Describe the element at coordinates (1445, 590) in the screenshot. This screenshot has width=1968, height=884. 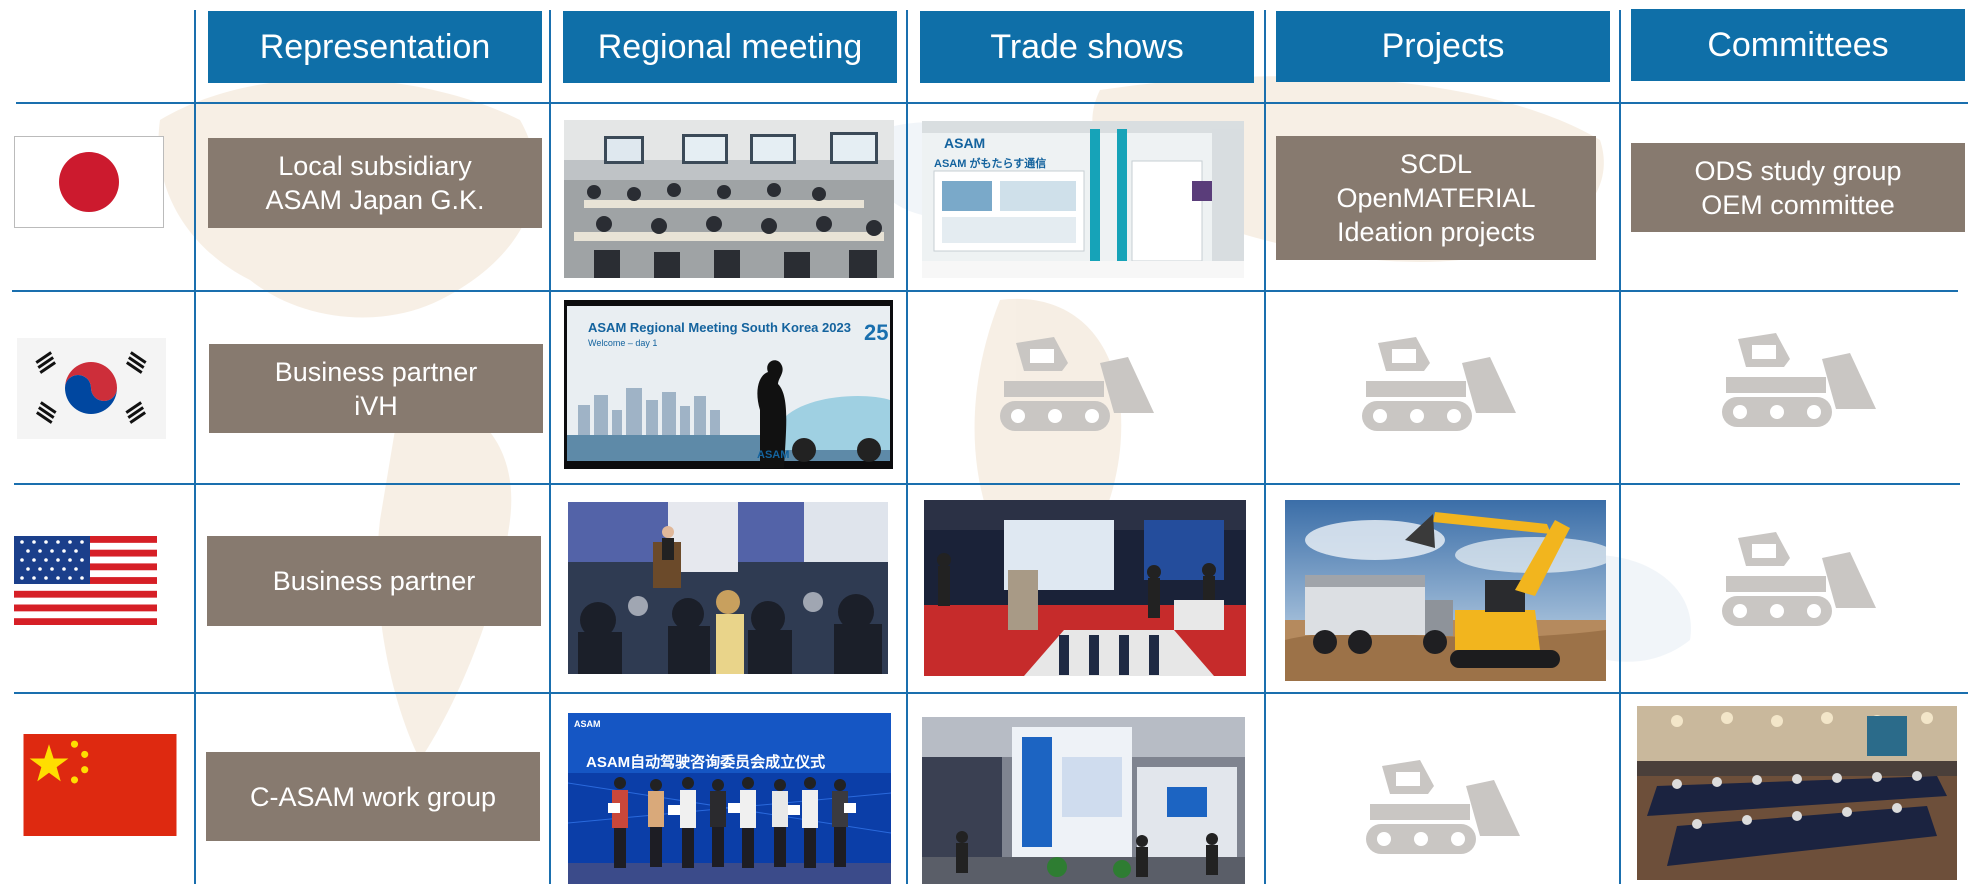
I see `projects-photo-excavator` at that location.